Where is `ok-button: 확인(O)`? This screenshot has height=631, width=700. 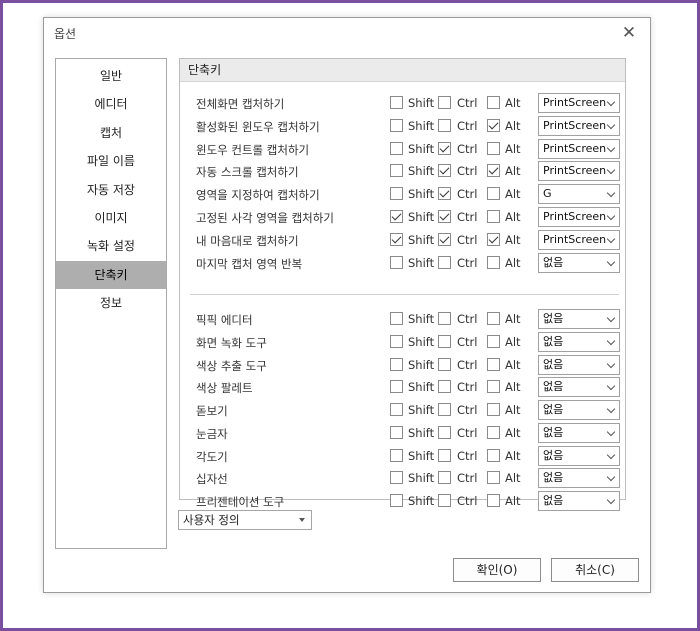
ok-button: 확인(O) is located at coordinates (497, 570).